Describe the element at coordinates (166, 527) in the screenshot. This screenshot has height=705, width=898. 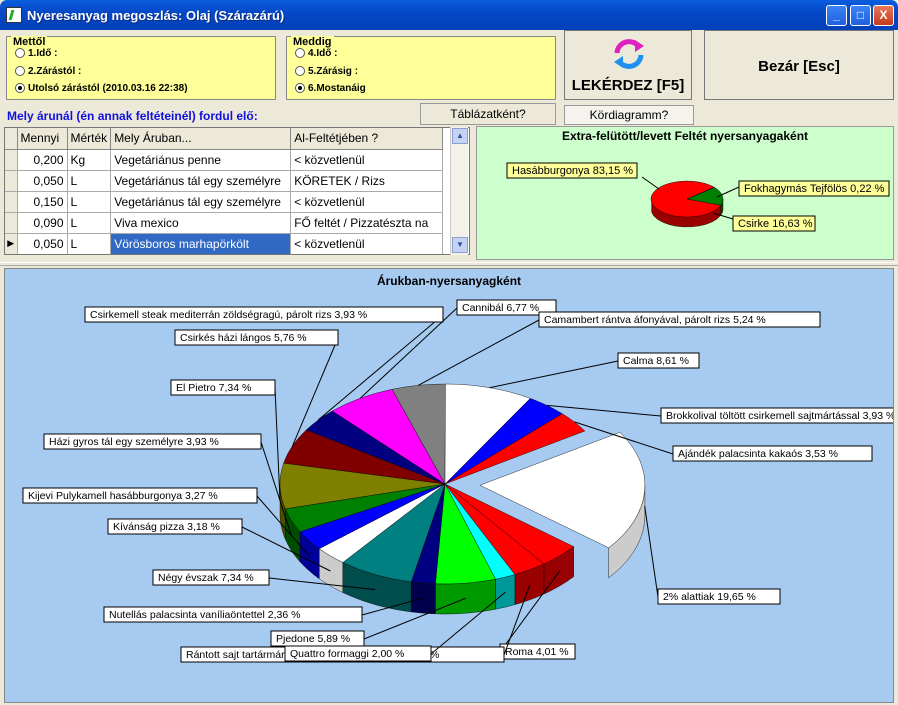
I see `slice-label: Kívánság pizza 3,18 %` at that location.